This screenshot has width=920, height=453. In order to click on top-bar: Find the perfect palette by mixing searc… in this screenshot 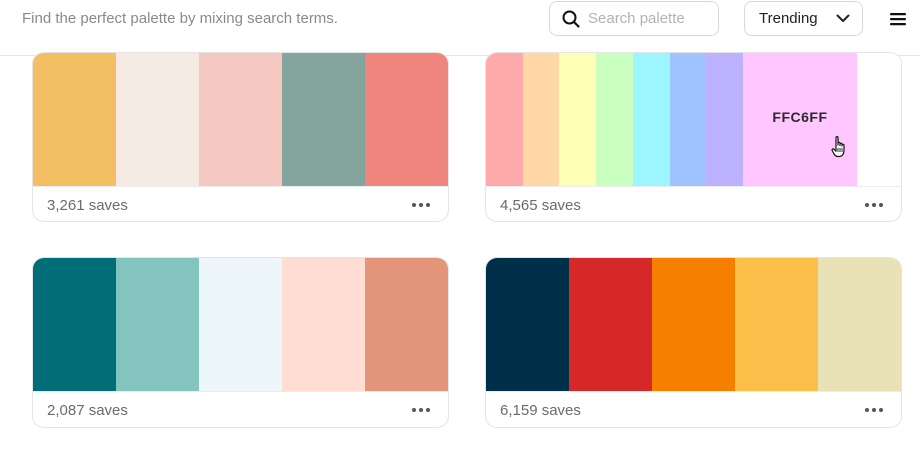, I will do `click(460, 28)`.